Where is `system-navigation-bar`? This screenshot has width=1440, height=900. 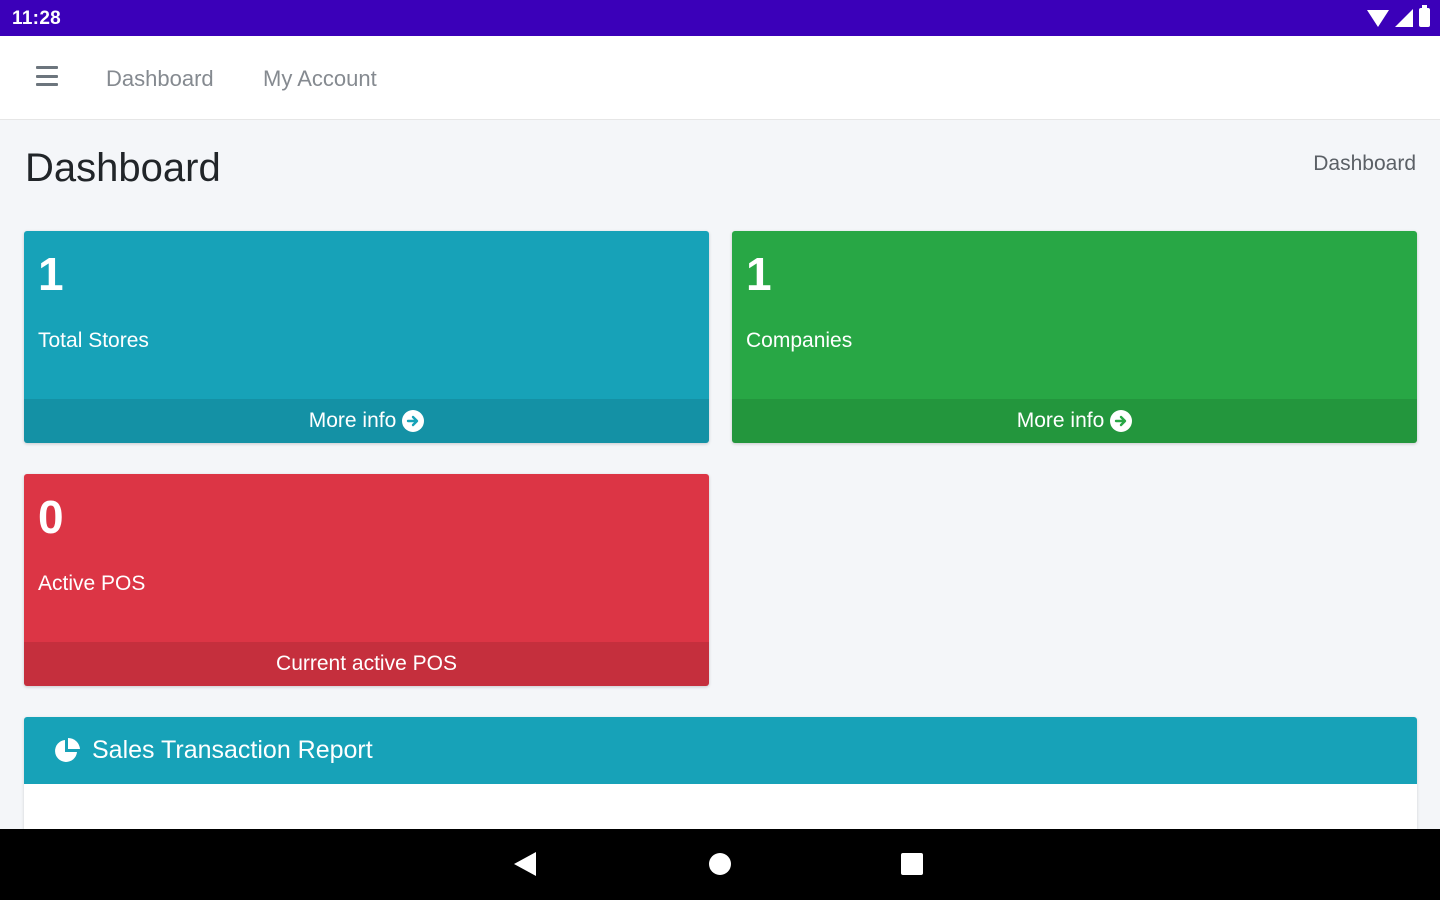
system-navigation-bar is located at coordinates (720, 864).